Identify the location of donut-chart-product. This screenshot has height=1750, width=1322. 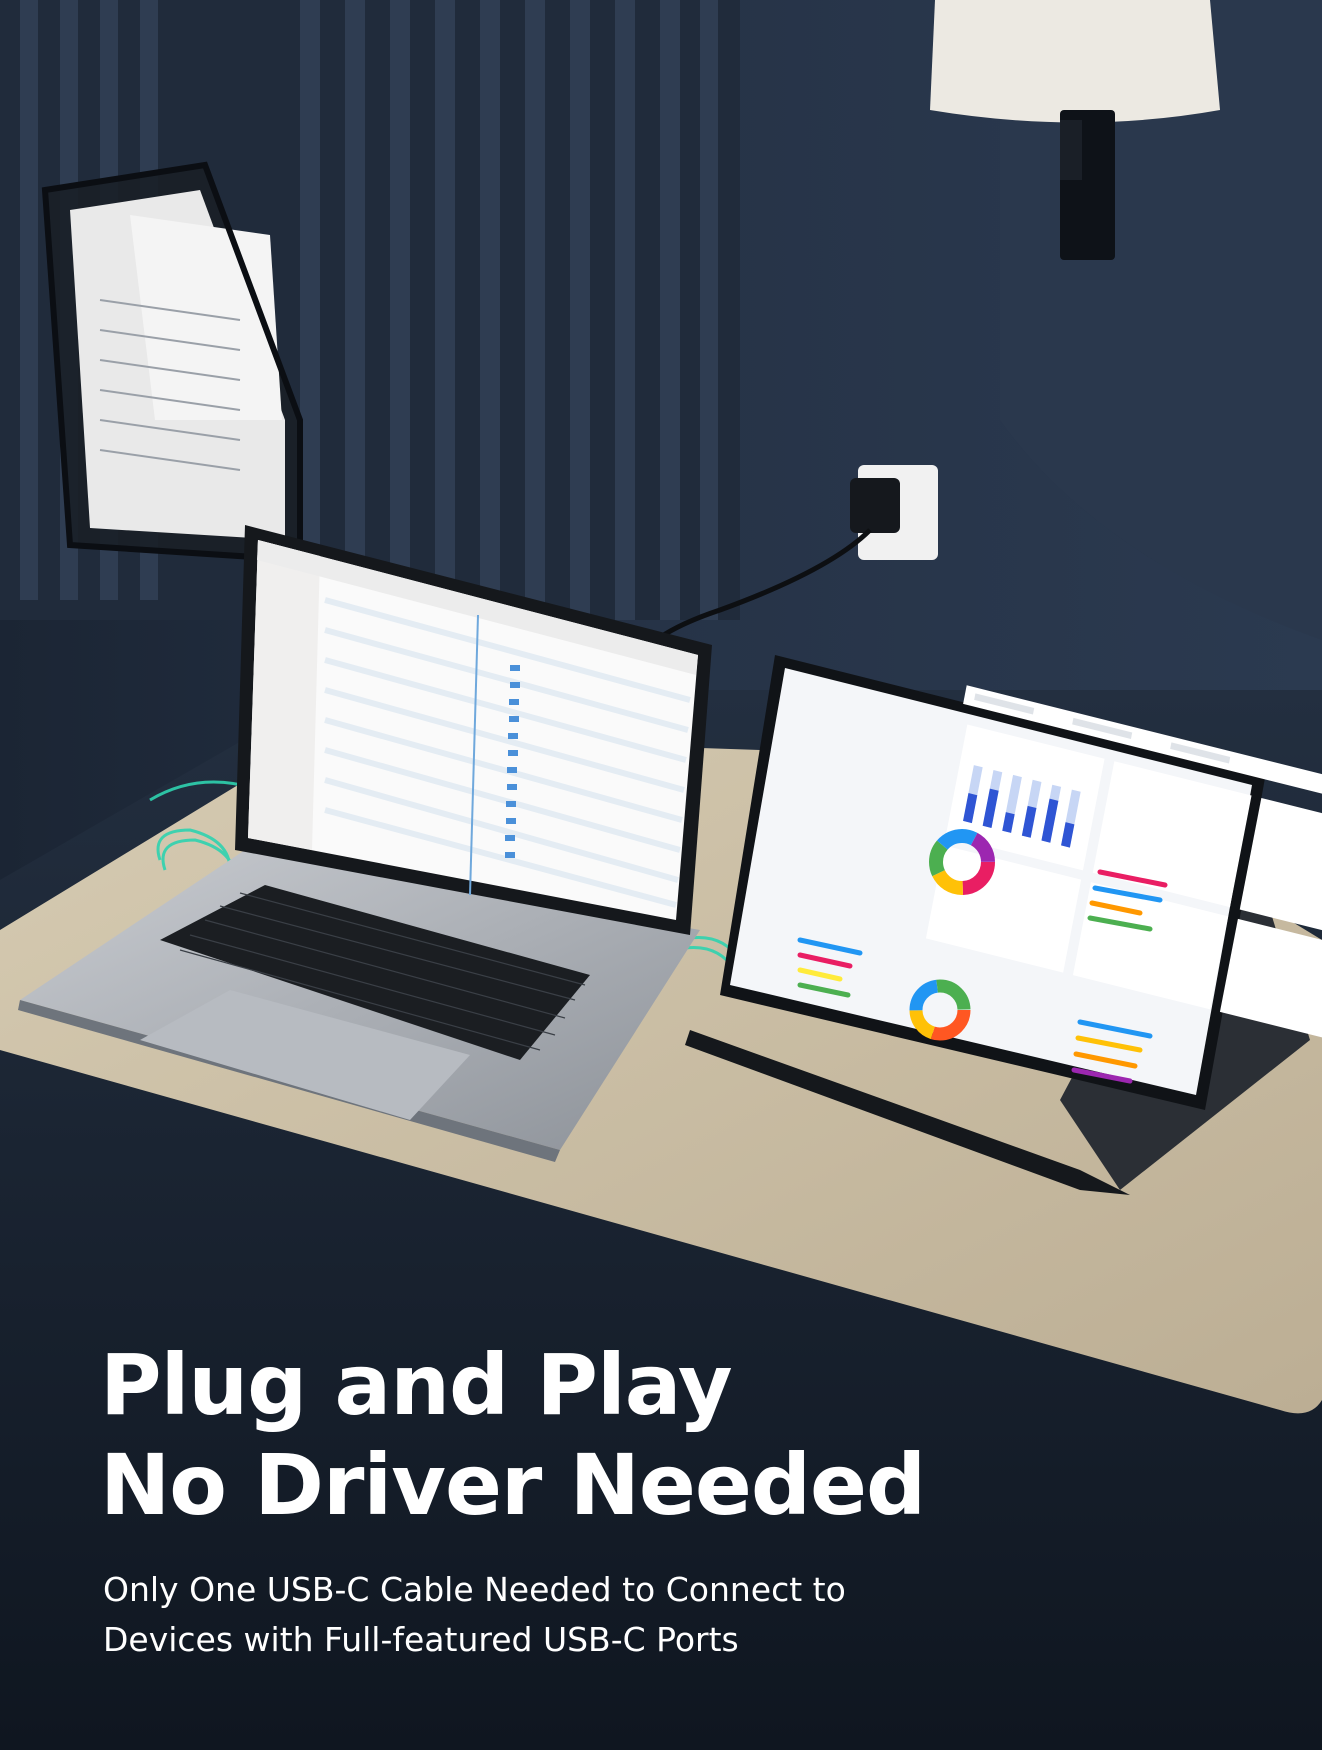
(940, 1010).